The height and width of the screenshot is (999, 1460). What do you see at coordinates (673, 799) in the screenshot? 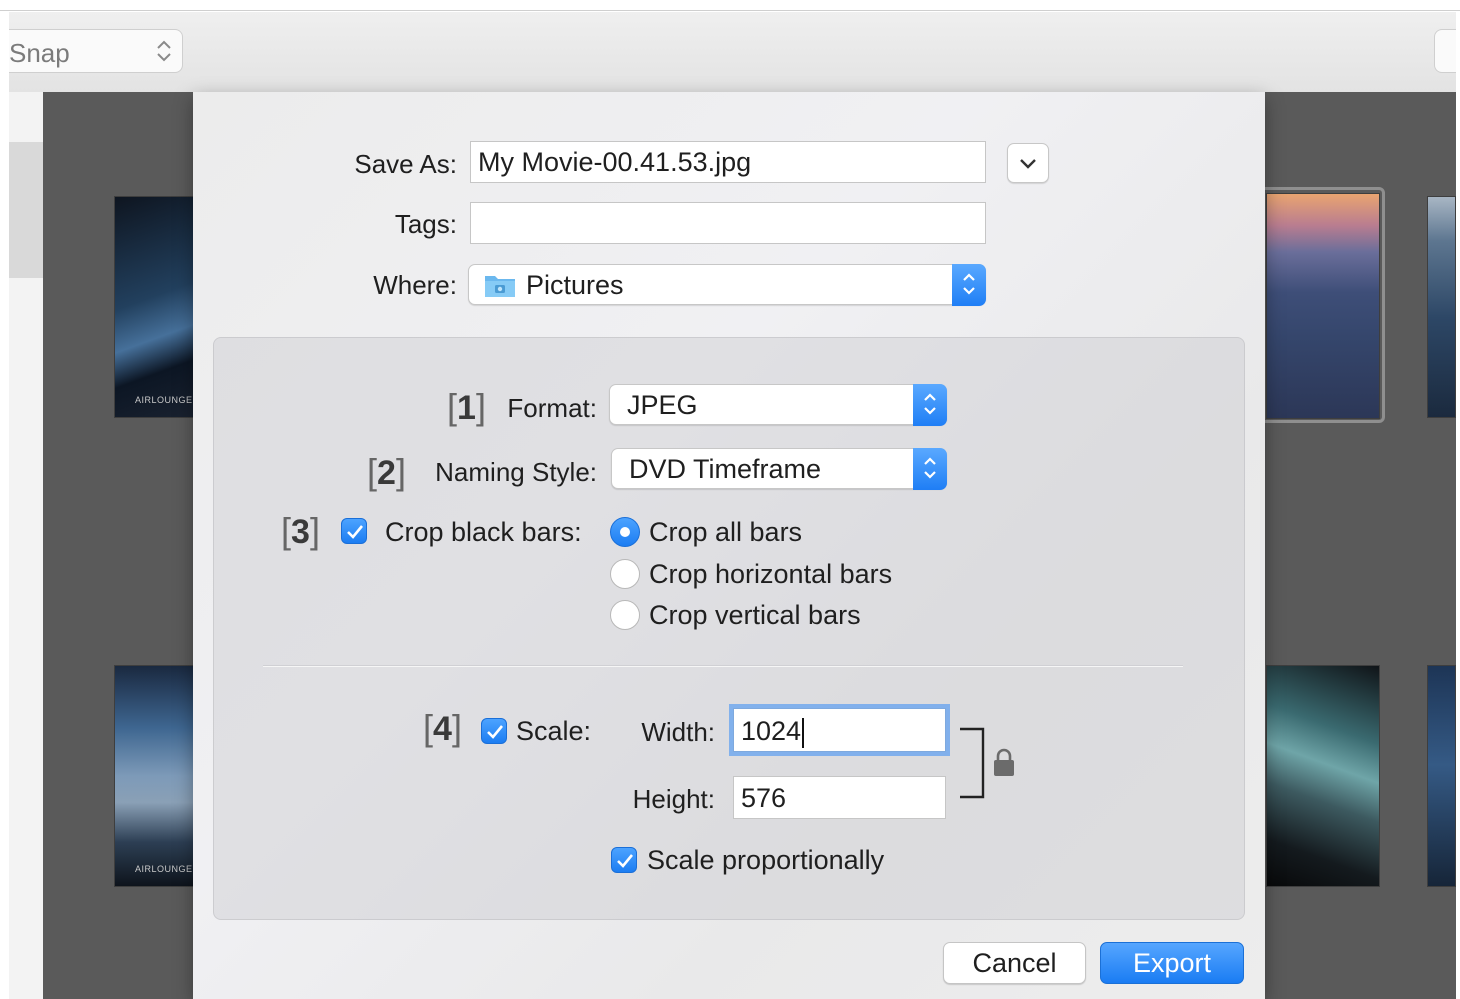
I see `height-label: Height:` at bounding box center [673, 799].